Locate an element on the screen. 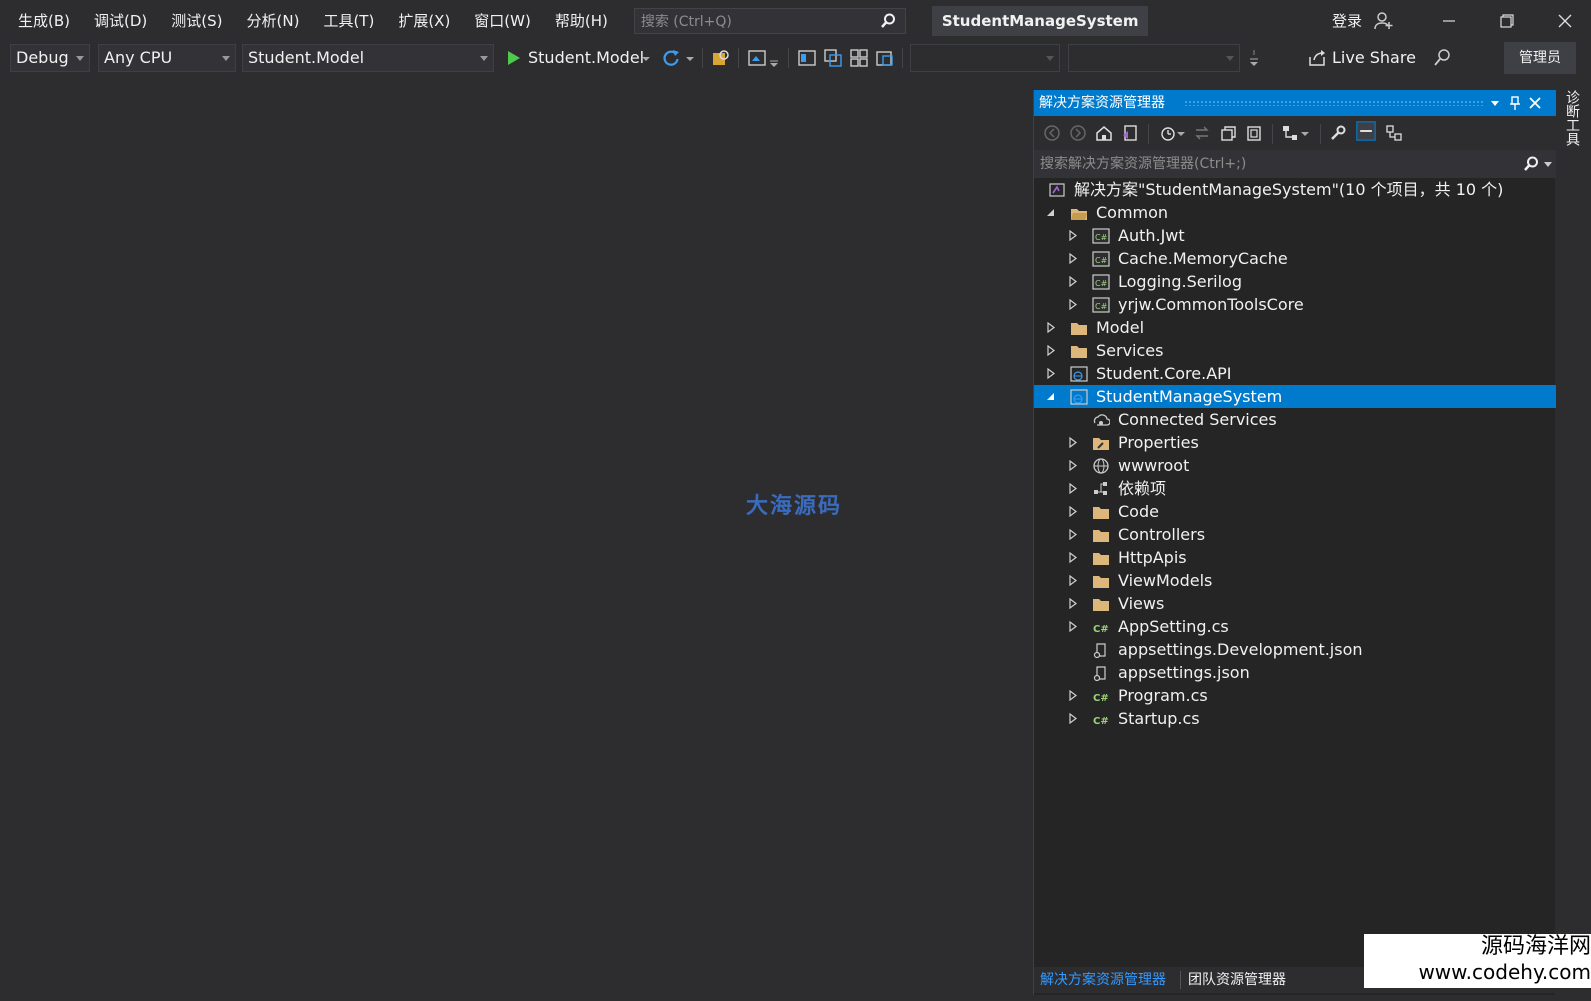 The height and width of the screenshot is (1001, 1591). search-options-icon is located at coordinates (1548, 164).